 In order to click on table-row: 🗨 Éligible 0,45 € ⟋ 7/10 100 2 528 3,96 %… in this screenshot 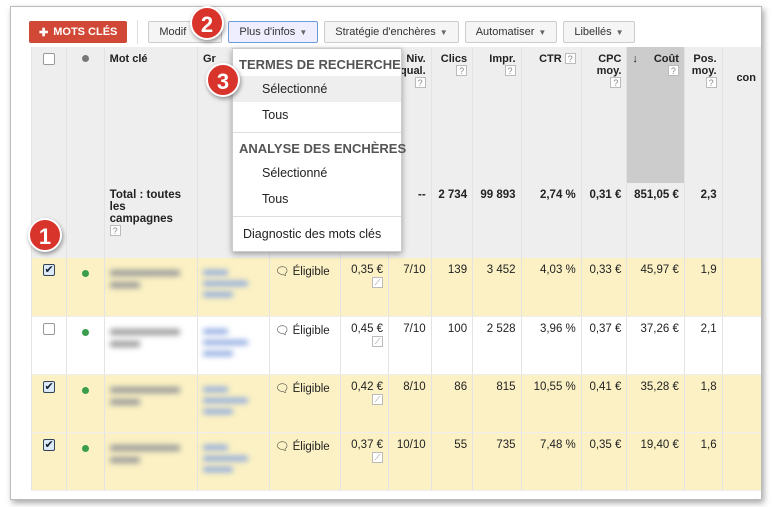, I will do `click(395, 345)`.